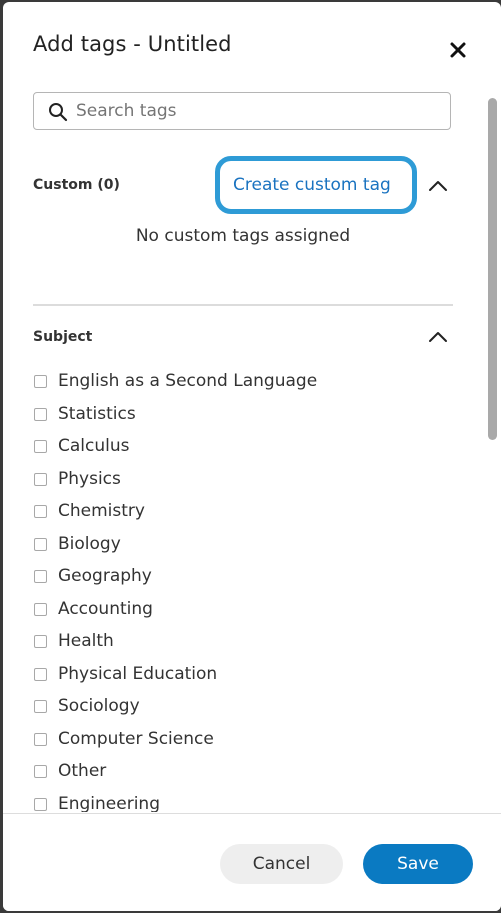  I want to click on subject-item-label: Other, so click(82, 771).